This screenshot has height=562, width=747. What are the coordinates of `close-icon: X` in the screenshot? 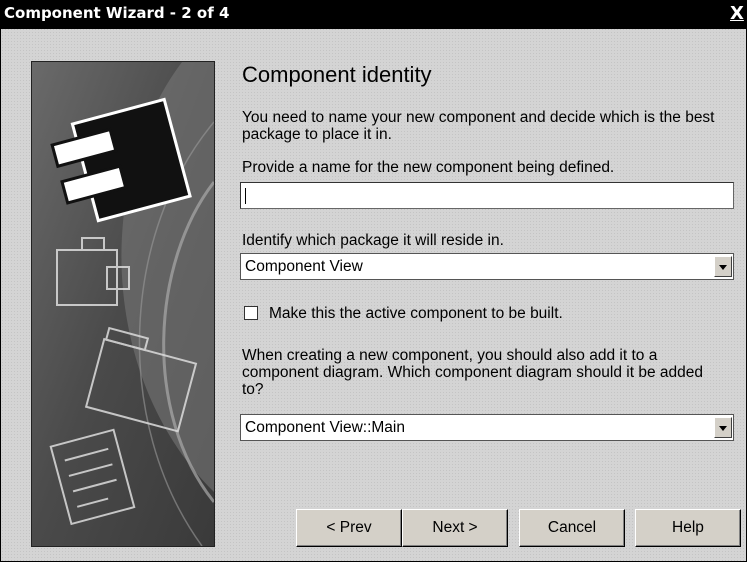 It's located at (738, 14).